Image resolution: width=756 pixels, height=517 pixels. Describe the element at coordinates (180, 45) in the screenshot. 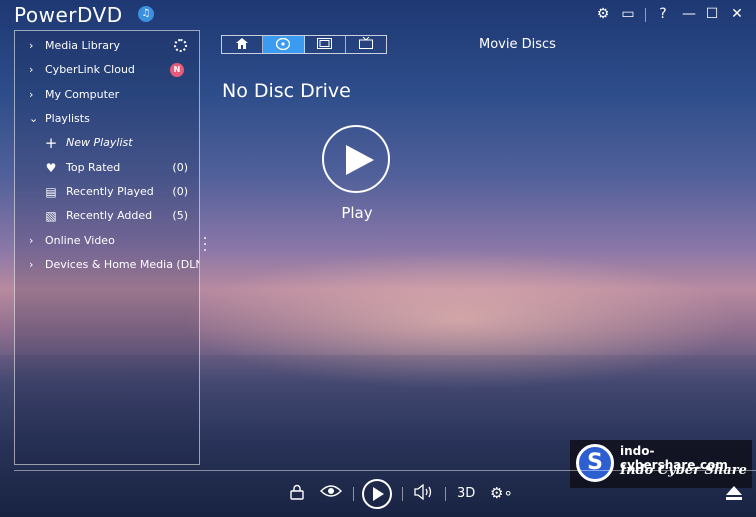

I see `loading-spinner-icon` at that location.